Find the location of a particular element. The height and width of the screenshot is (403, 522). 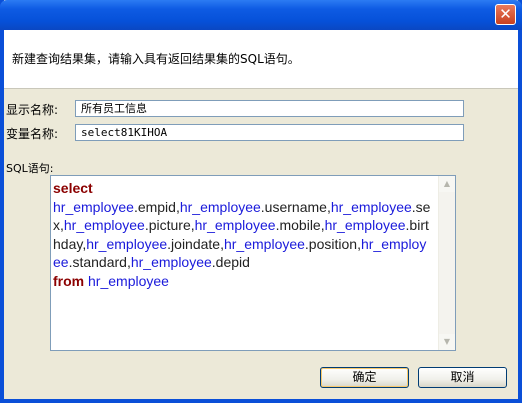

scroll-down-icon: ▼ is located at coordinates (447, 342).